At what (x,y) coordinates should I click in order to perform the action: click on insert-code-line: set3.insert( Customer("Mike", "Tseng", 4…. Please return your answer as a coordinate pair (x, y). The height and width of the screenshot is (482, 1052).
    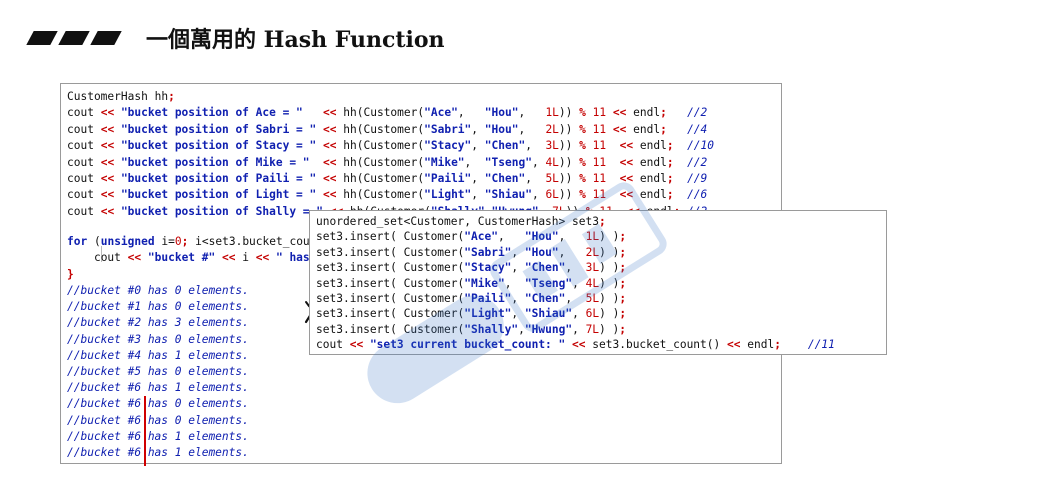
    Looking at the image, I should click on (471, 283).